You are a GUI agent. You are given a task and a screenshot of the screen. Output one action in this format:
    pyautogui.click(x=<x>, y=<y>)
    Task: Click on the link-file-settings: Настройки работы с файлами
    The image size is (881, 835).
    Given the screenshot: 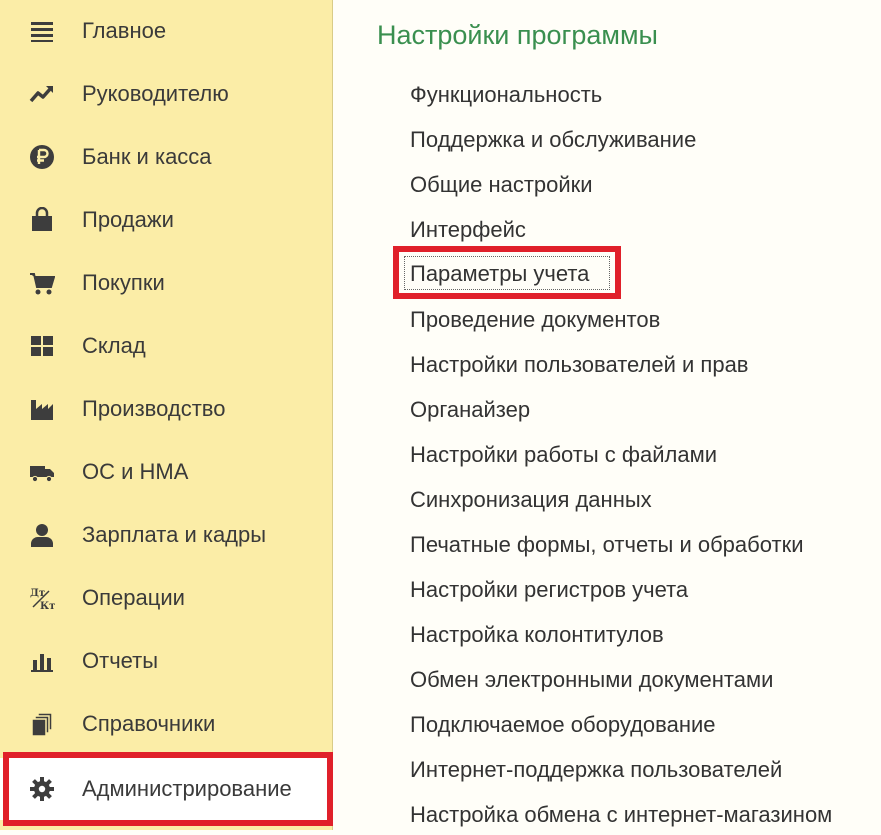 What is the action you would take?
    pyautogui.click(x=563, y=455)
    